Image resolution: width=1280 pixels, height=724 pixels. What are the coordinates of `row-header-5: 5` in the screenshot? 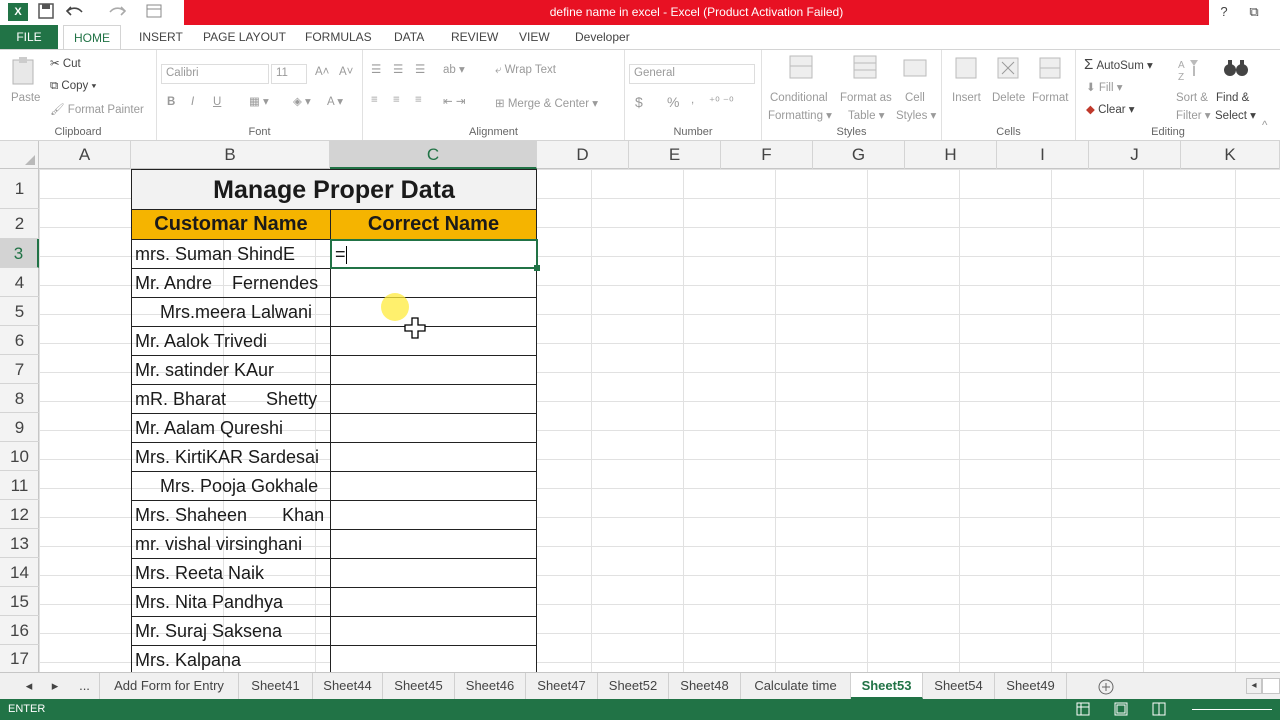 It's located at (19, 311).